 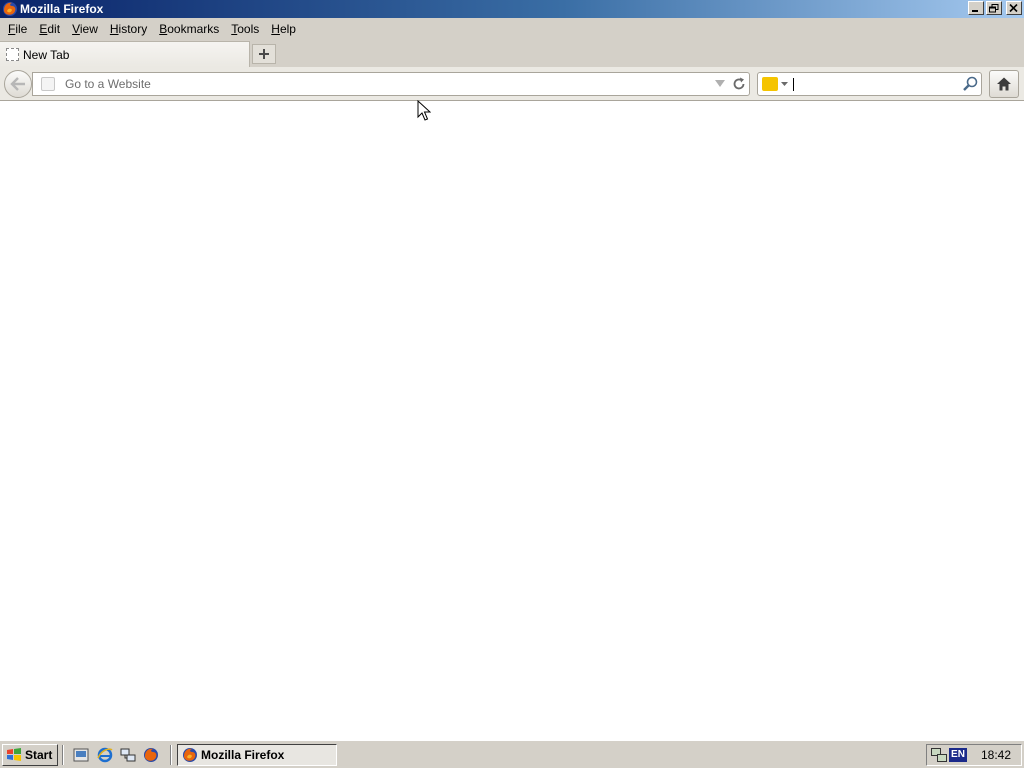 What do you see at coordinates (81, 755) in the screenshot?
I see `show-desktop-icon` at bounding box center [81, 755].